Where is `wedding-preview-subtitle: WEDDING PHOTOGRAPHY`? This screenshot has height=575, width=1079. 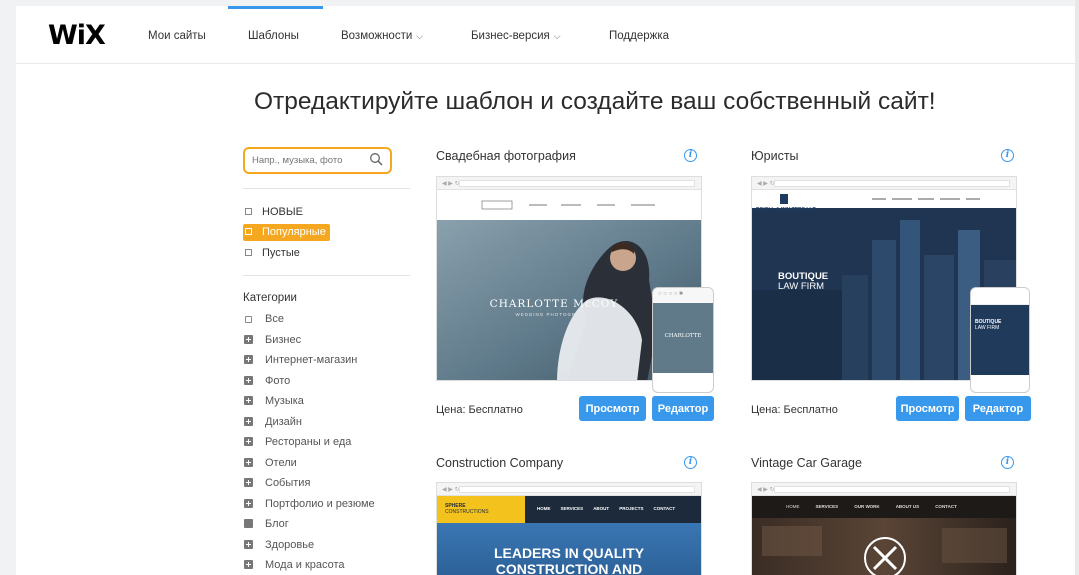
wedding-preview-subtitle: WEDDING PHOTOGRAPHY is located at coordinates (554, 314).